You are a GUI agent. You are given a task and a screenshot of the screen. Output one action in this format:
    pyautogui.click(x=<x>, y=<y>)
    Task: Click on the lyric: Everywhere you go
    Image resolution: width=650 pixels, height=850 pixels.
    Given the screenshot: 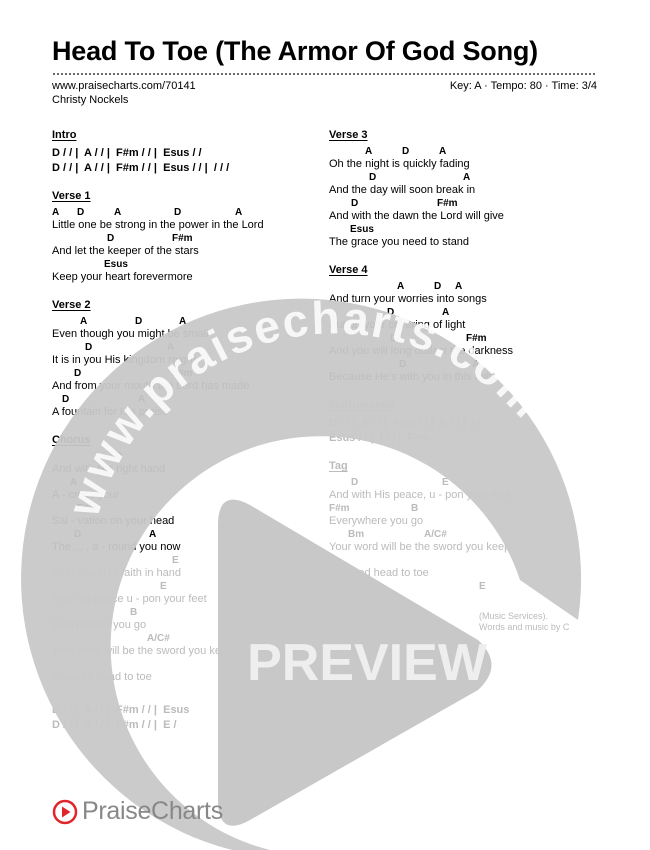 What is the action you would take?
    pyautogui.click(x=99, y=625)
    